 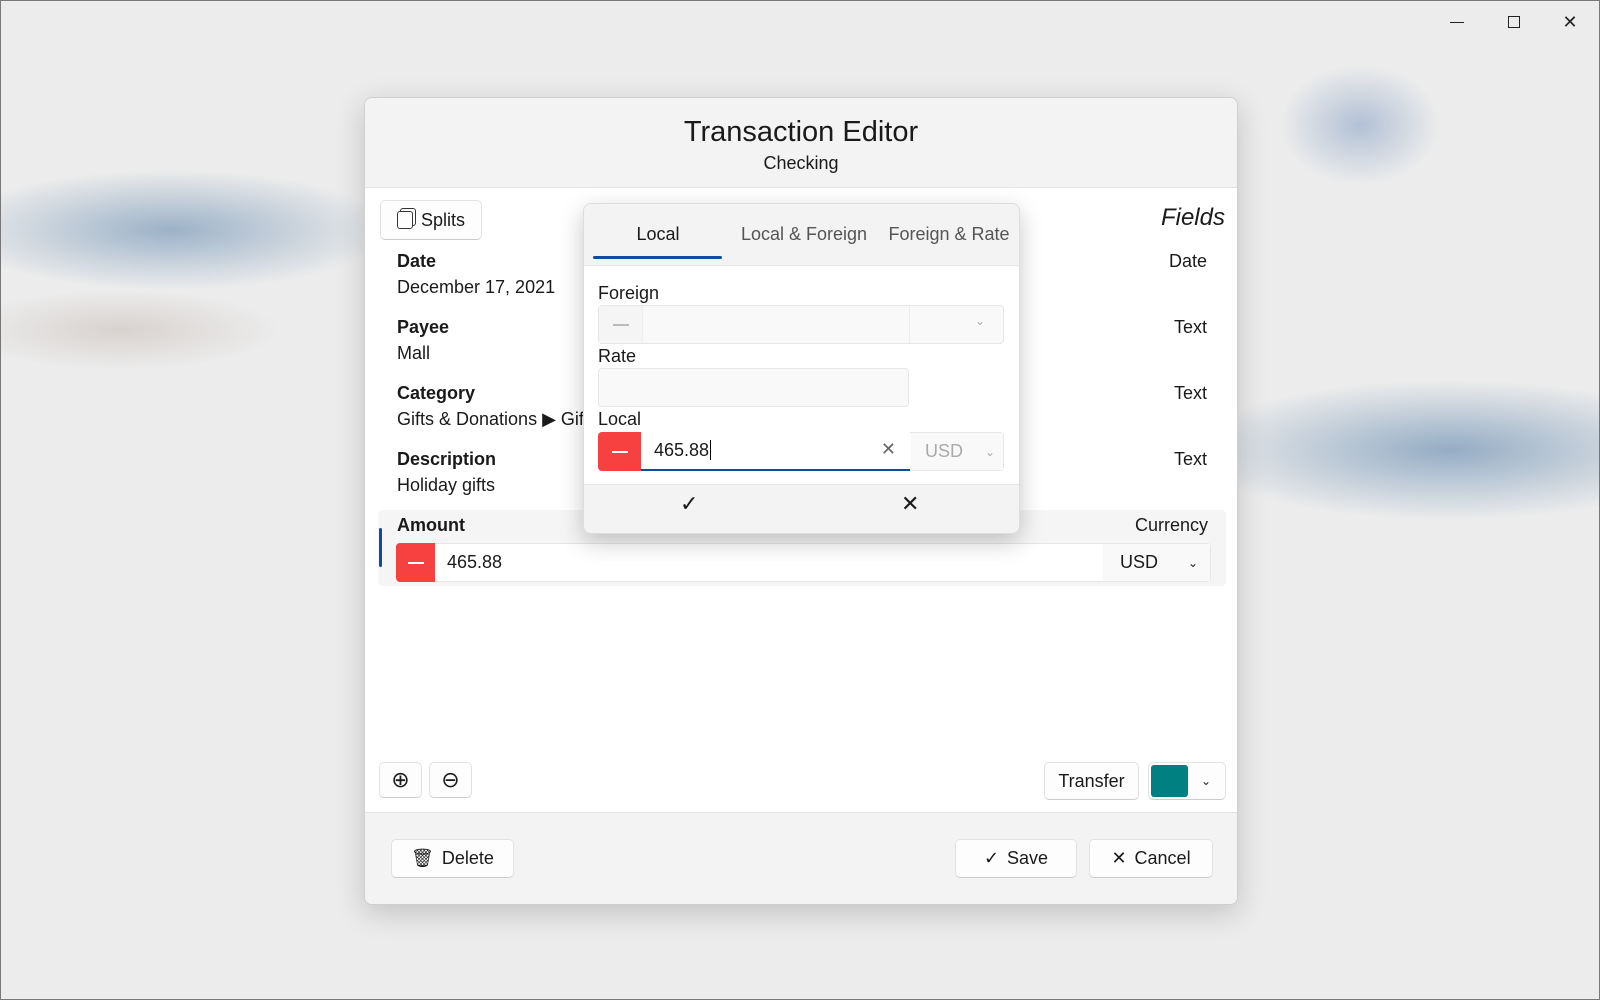 I want to click on payee-label: Payee, so click(x=423, y=327).